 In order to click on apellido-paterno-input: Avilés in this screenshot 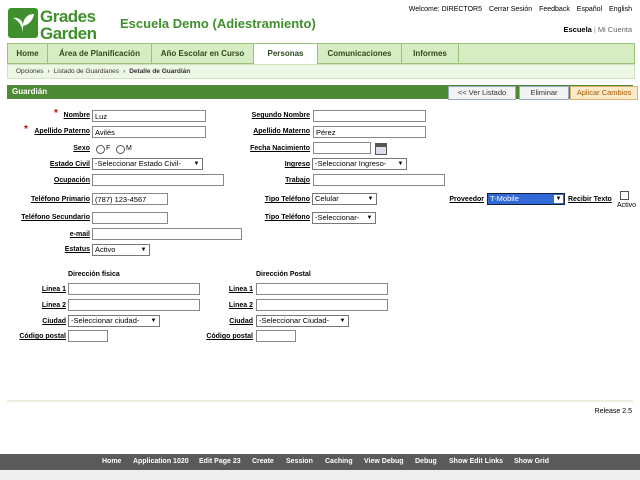, I will do `click(149, 132)`.